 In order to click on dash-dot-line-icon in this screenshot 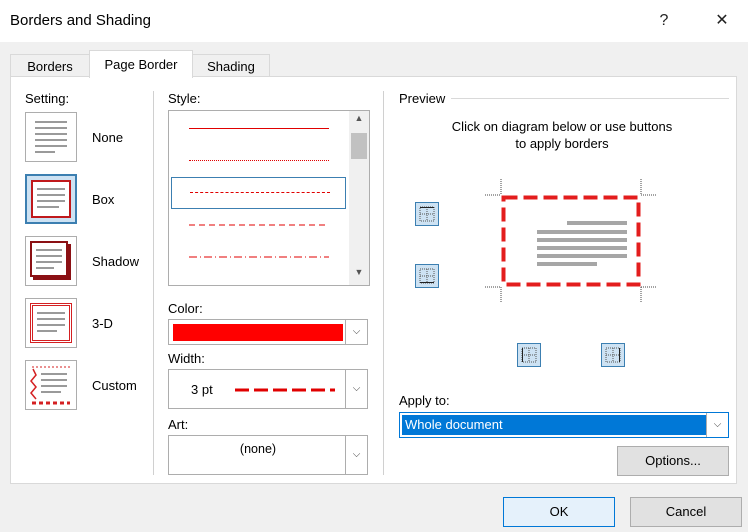, I will do `click(259, 257)`.